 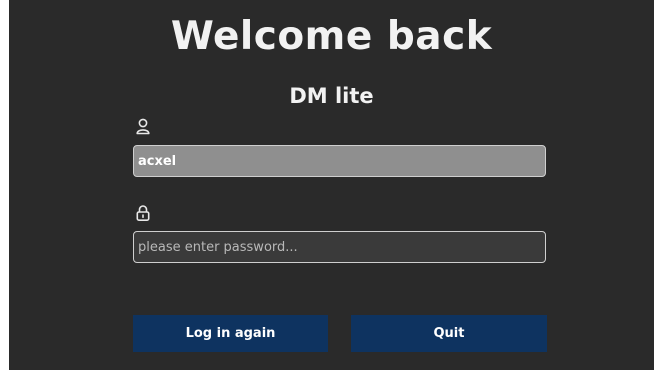 I want to click on login-button-label: Log in again, so click(x=230, y=333).